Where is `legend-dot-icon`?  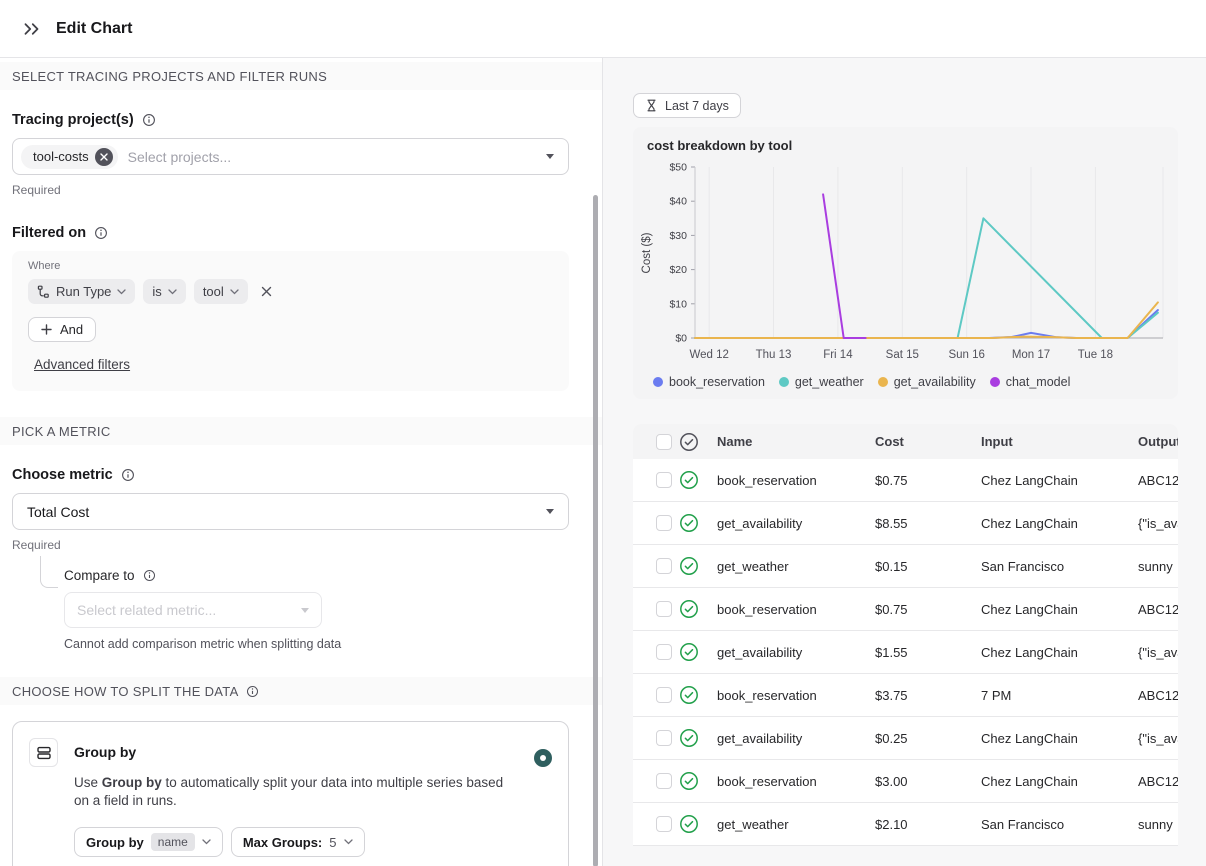
legend-dot-icon is located at coordinates (994, 382).